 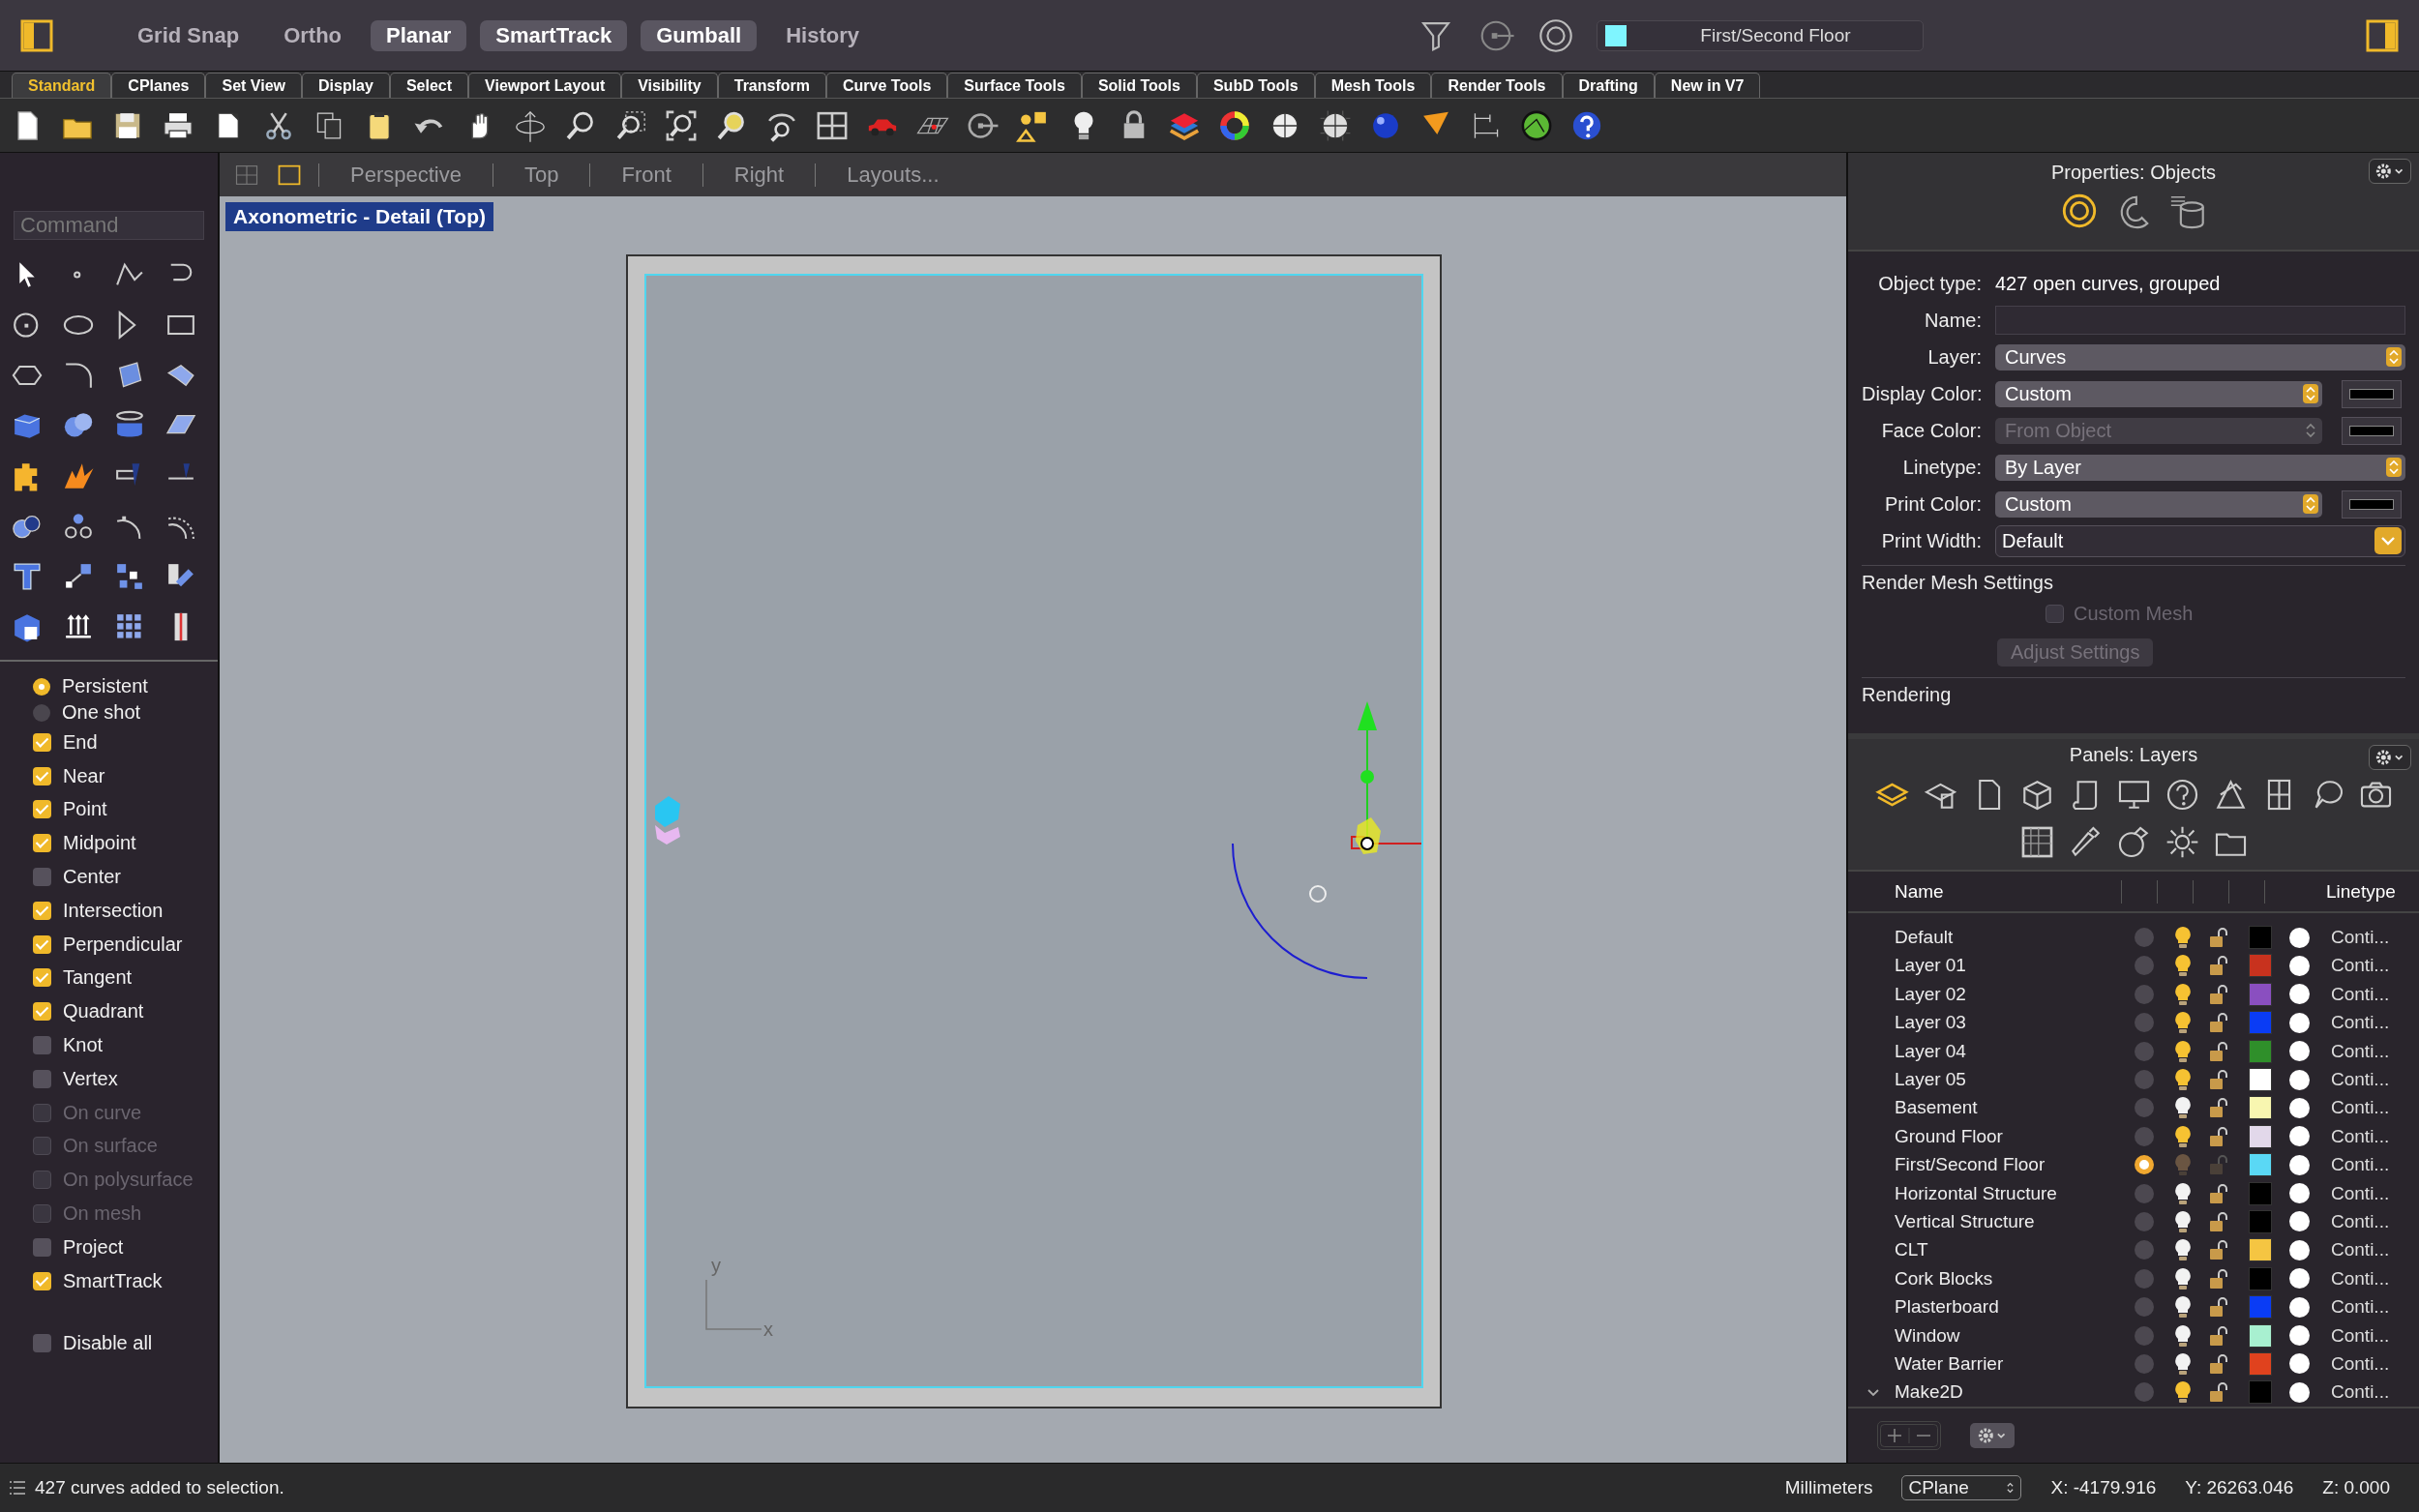 What do you see at coordinates (100, 844) in the screenshot?
I see `checkbox-label: Midpoint` at bounding box center [100, 844].